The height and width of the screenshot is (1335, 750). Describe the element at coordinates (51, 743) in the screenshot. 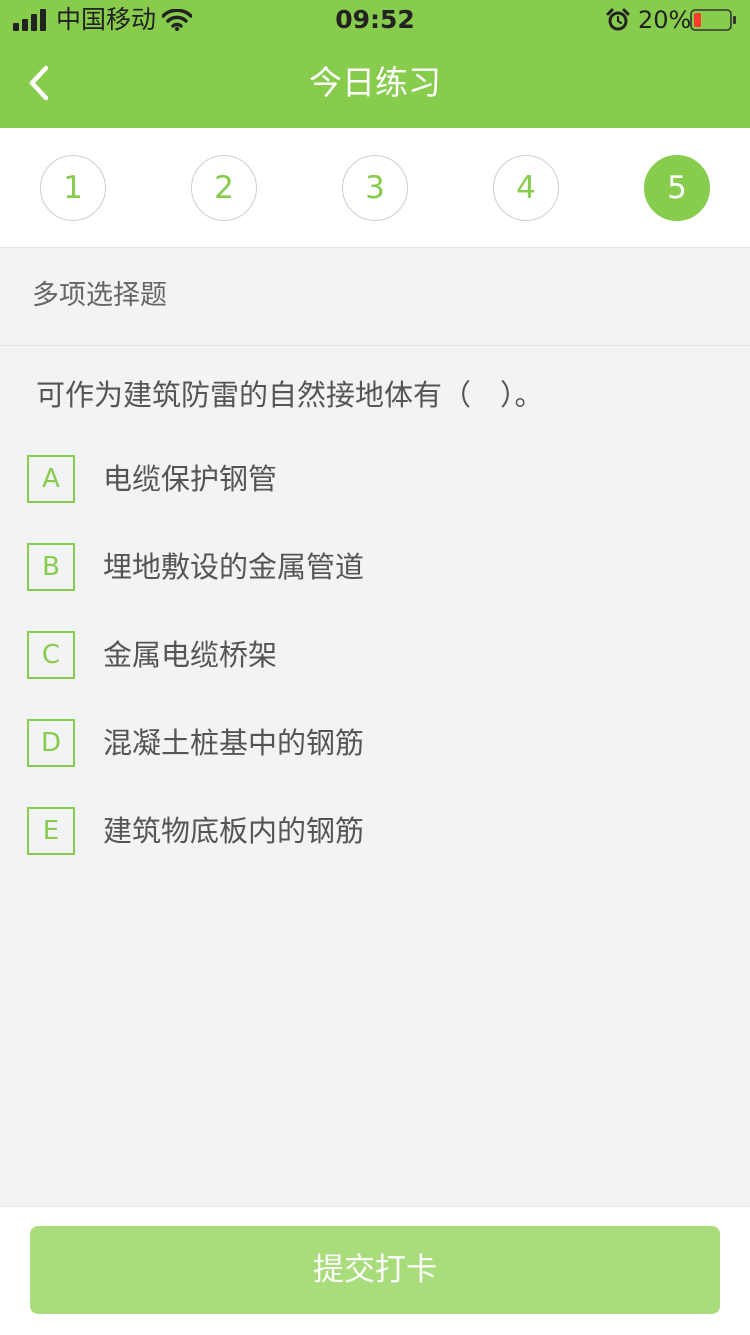

I see `option-checkbox: D` at that location.